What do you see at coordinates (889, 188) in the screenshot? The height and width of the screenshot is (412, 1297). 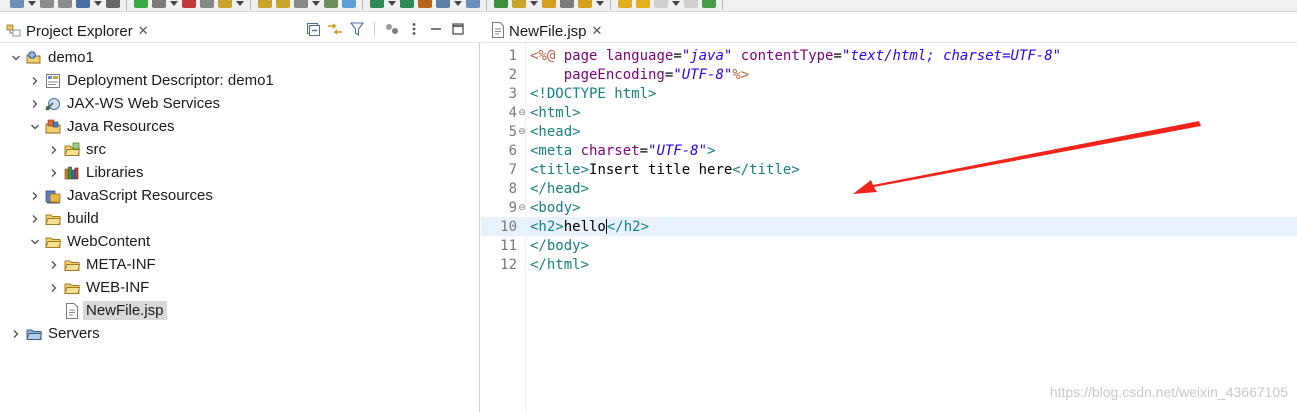 I see `code-line: 8 </head>` at bounding box center [889, 188].